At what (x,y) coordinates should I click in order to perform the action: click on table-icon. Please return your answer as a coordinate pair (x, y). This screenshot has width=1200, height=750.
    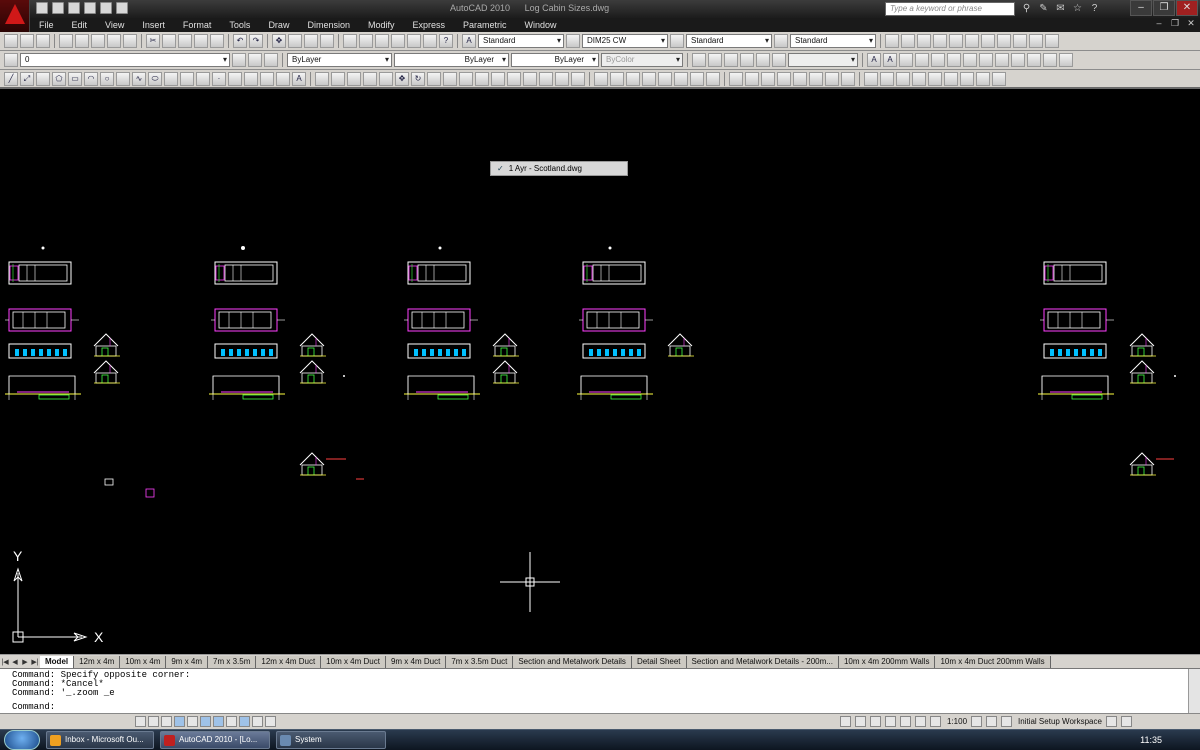
    Looking at the image, I should click on (283, 78).